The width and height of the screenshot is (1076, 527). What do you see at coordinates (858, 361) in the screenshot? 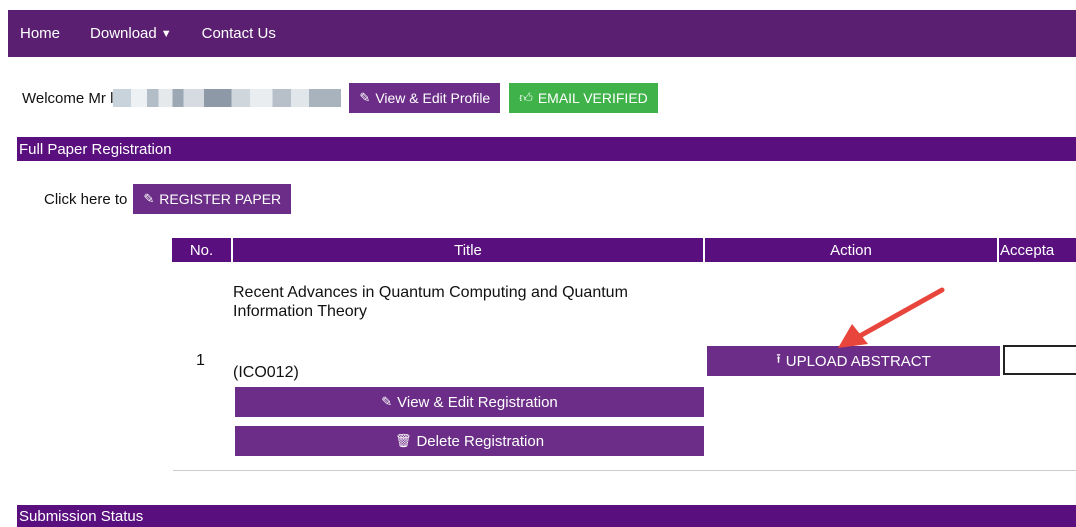
I see `upload-abstract-label: UPLOAD ABSTRACT` at bounding box center [858, 361].